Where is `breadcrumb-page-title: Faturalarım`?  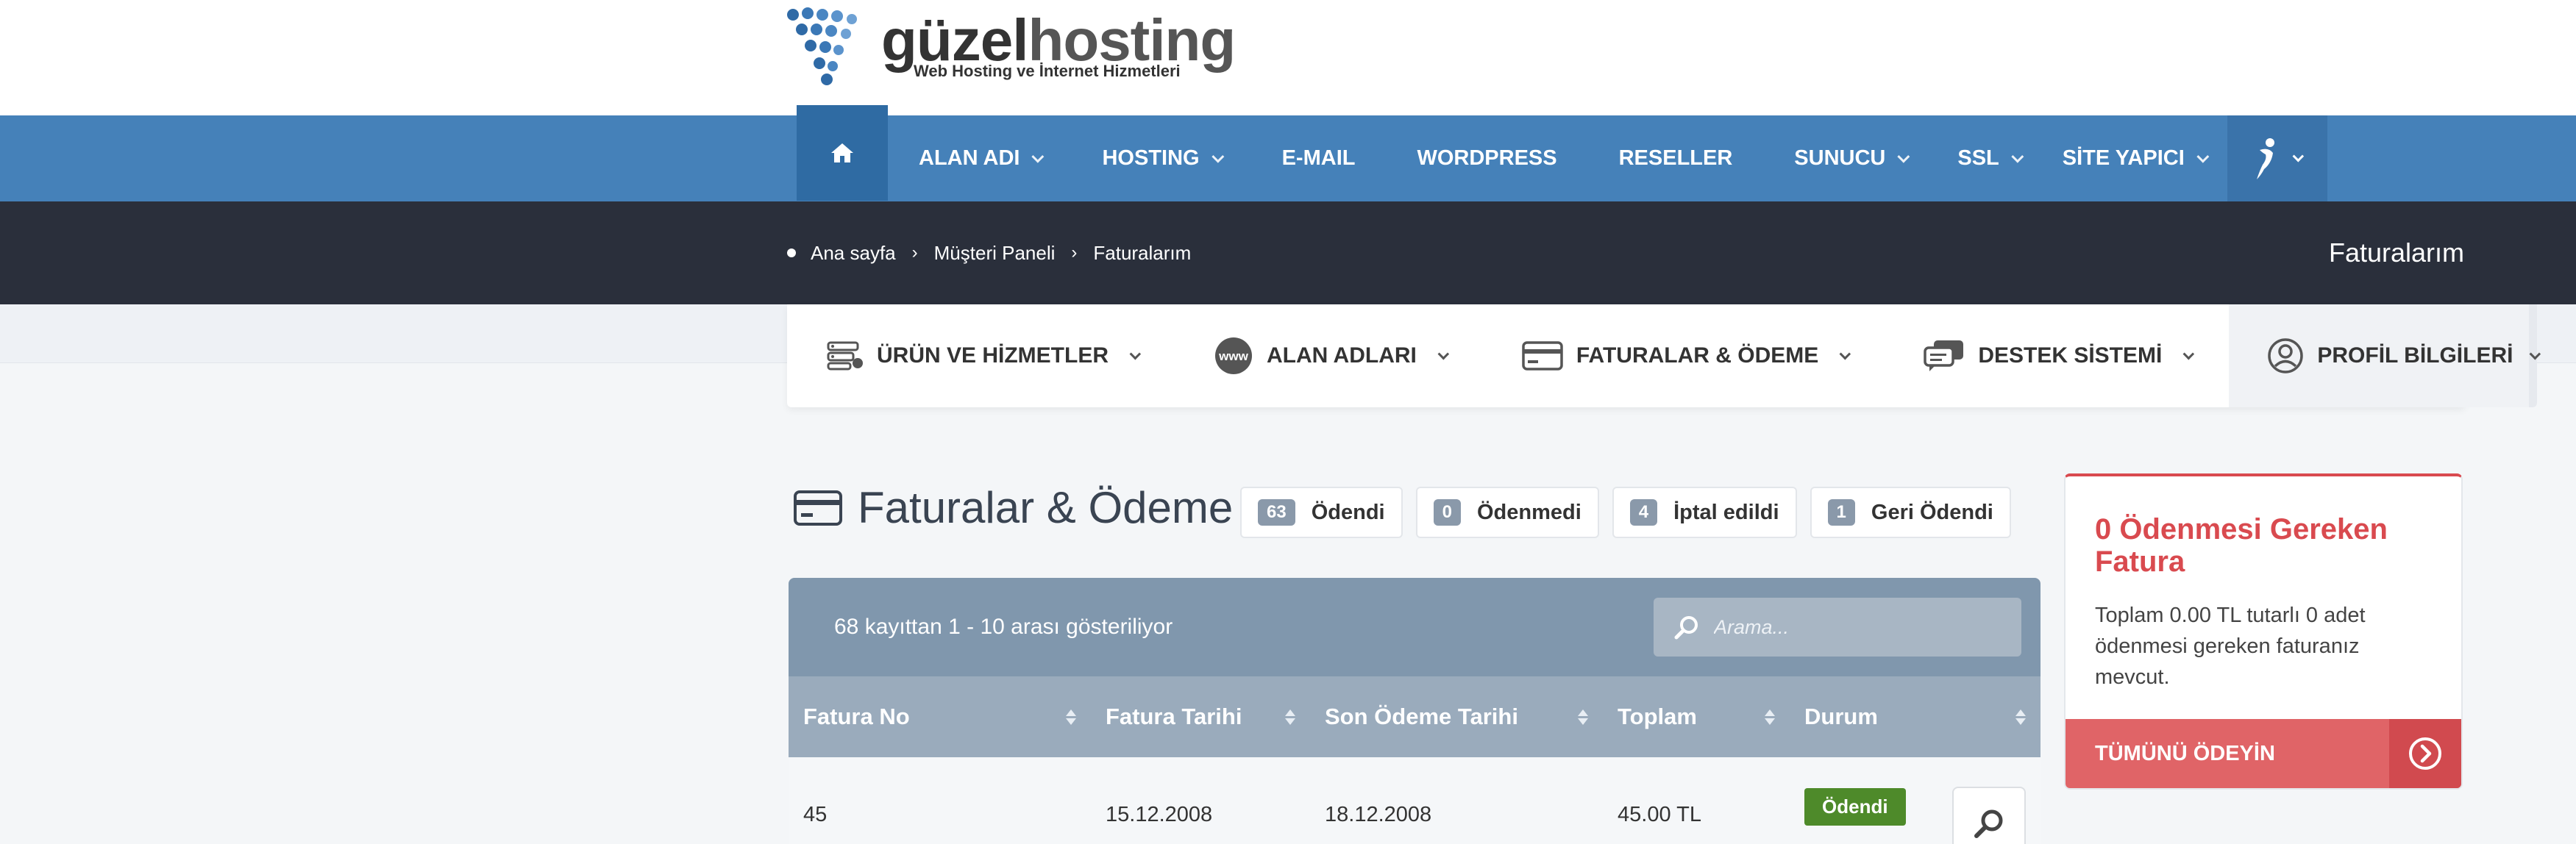
breadcrumb-page-title: Faturalarım is located at coordinates (2396, 252).